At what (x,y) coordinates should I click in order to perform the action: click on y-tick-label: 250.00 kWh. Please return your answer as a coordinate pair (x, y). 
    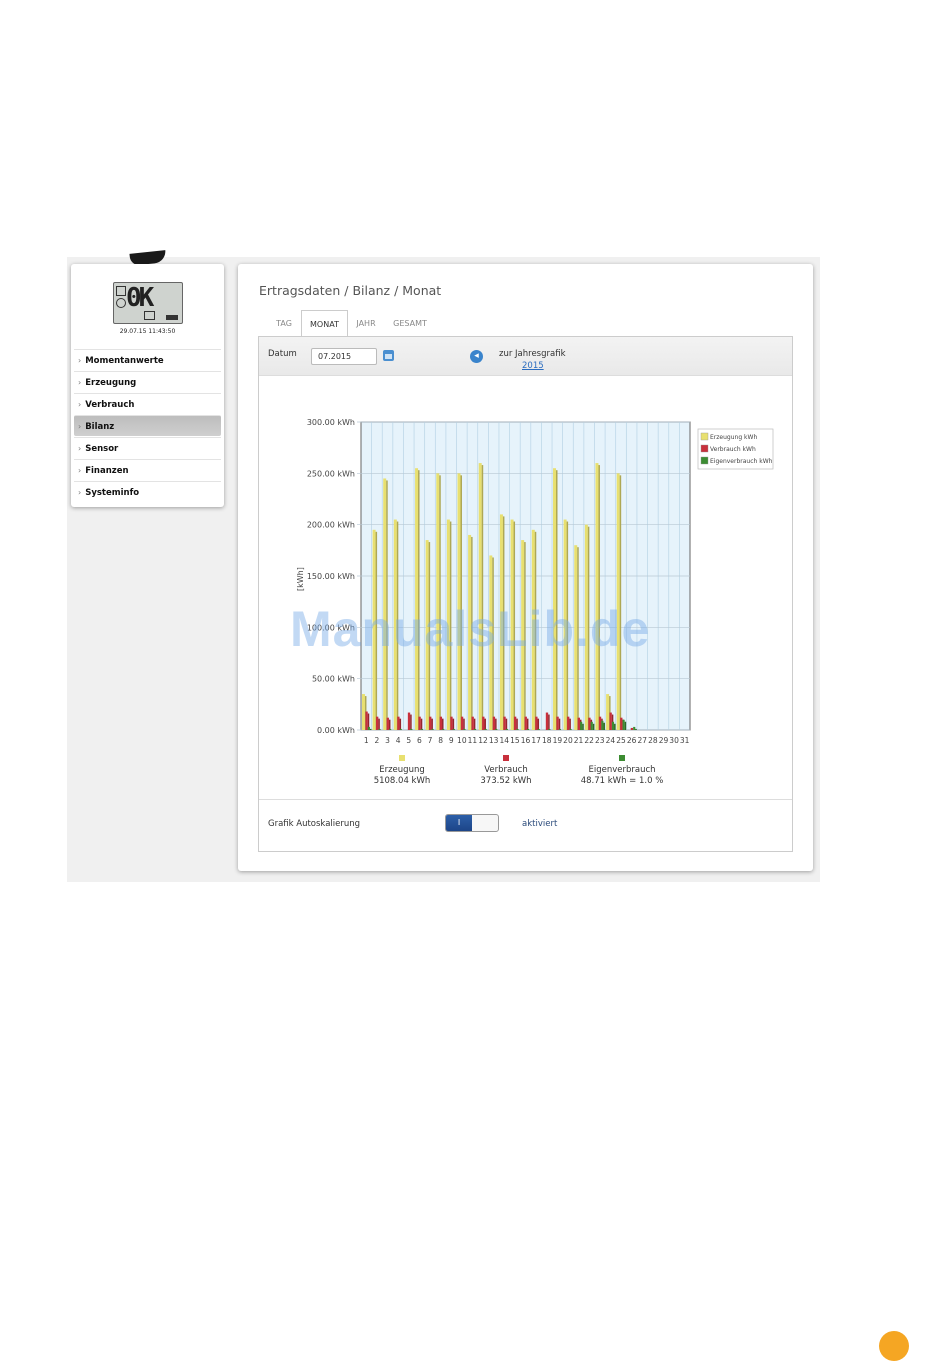
    Looking at the image, I should click on (331, 473).